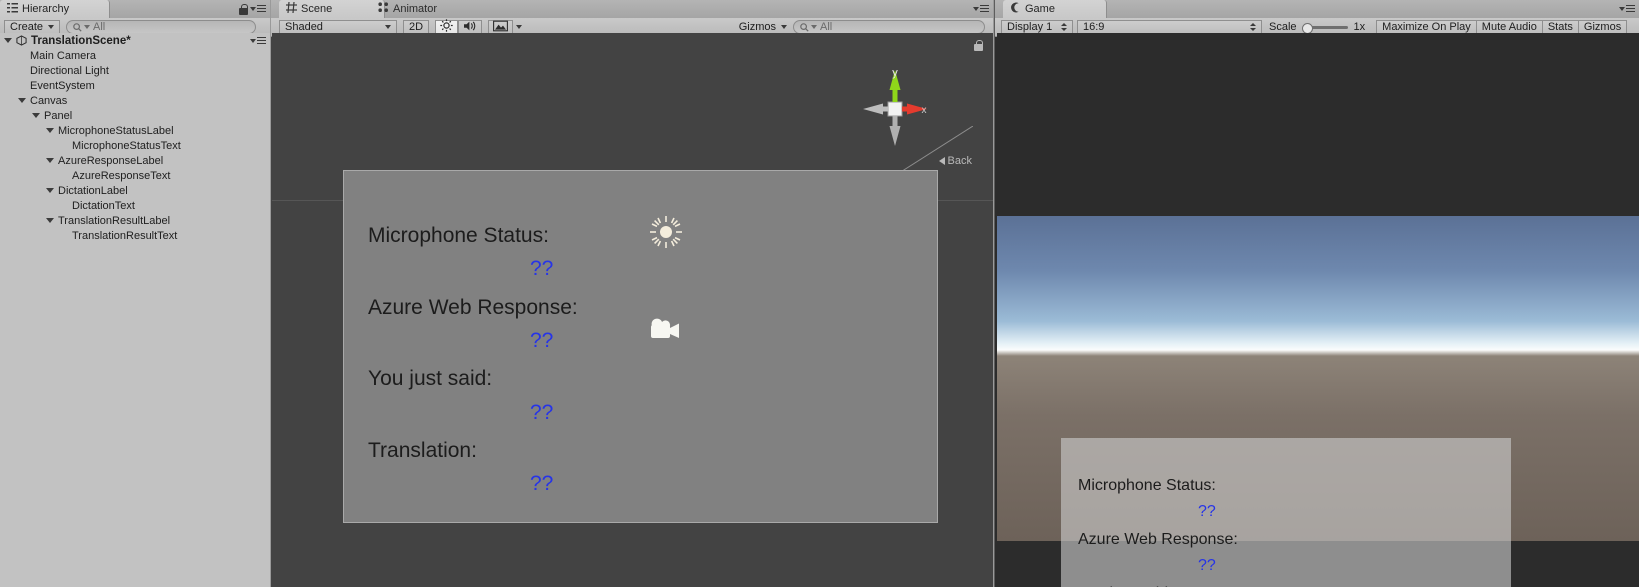  I want to click on hierarchy-item-translationresultlabel: TranslationResultLabel, so click(135, 220).